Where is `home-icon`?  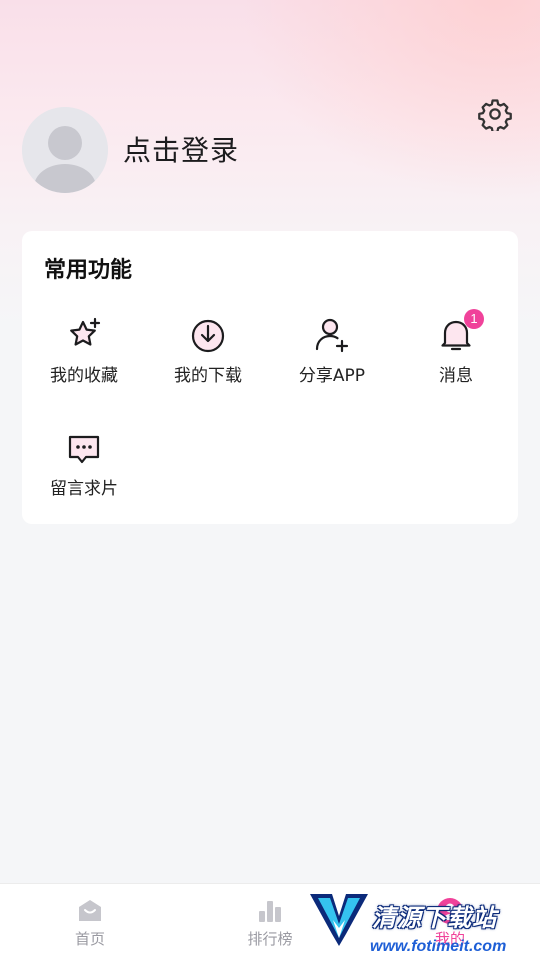 home-icon is located at coordinates (90, 910).